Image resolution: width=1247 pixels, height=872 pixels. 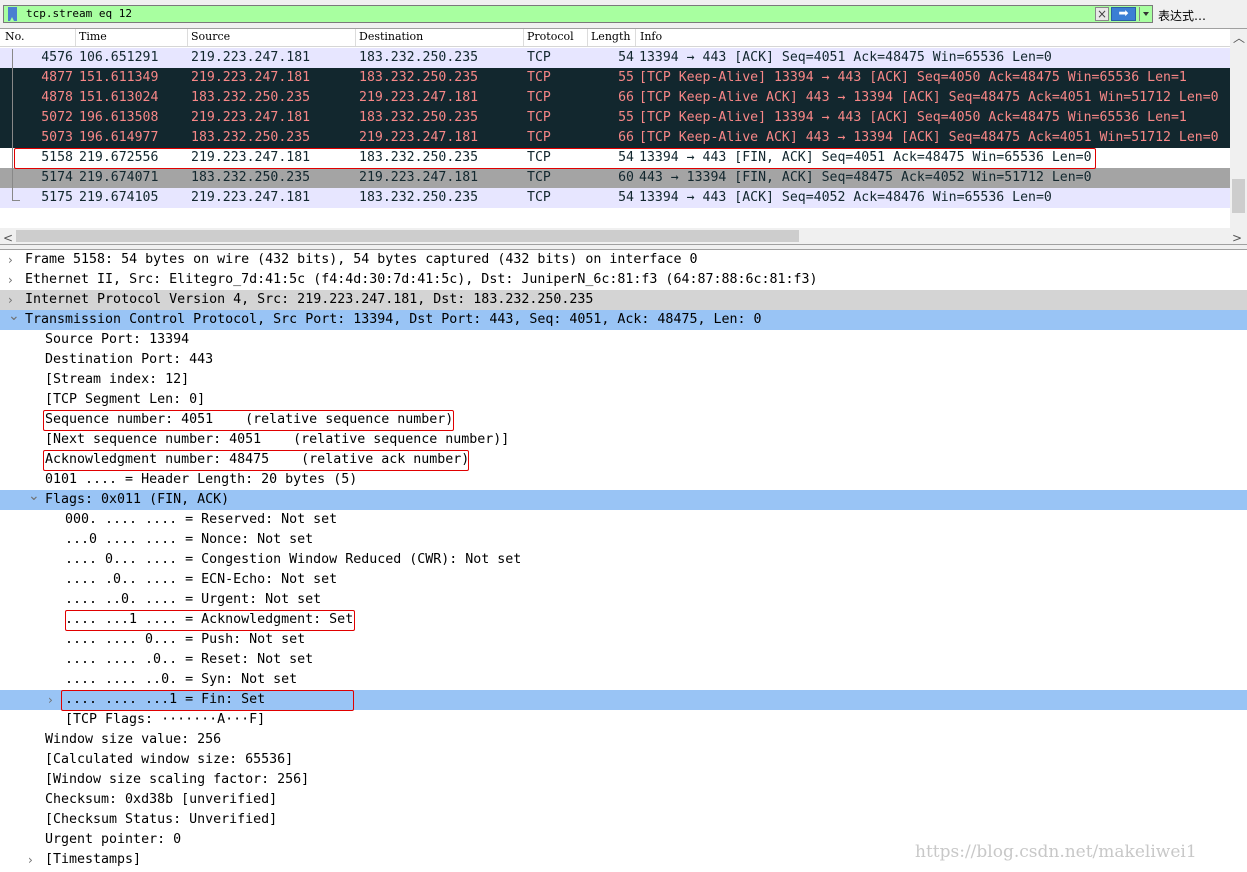 I want to click on detail-row: Checksum: 0xd38b [unverified], so click(x=623, y=800).